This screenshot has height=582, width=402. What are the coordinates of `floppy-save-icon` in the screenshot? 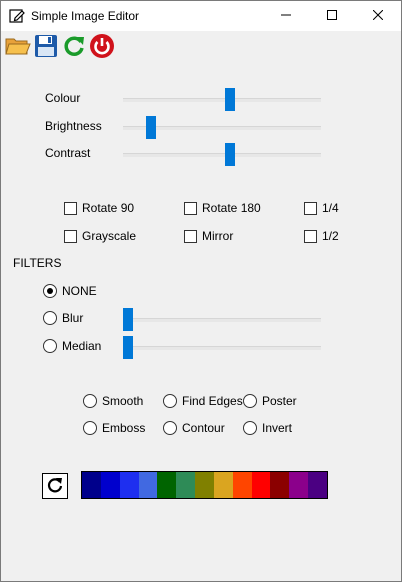 It's located at (46, 47).